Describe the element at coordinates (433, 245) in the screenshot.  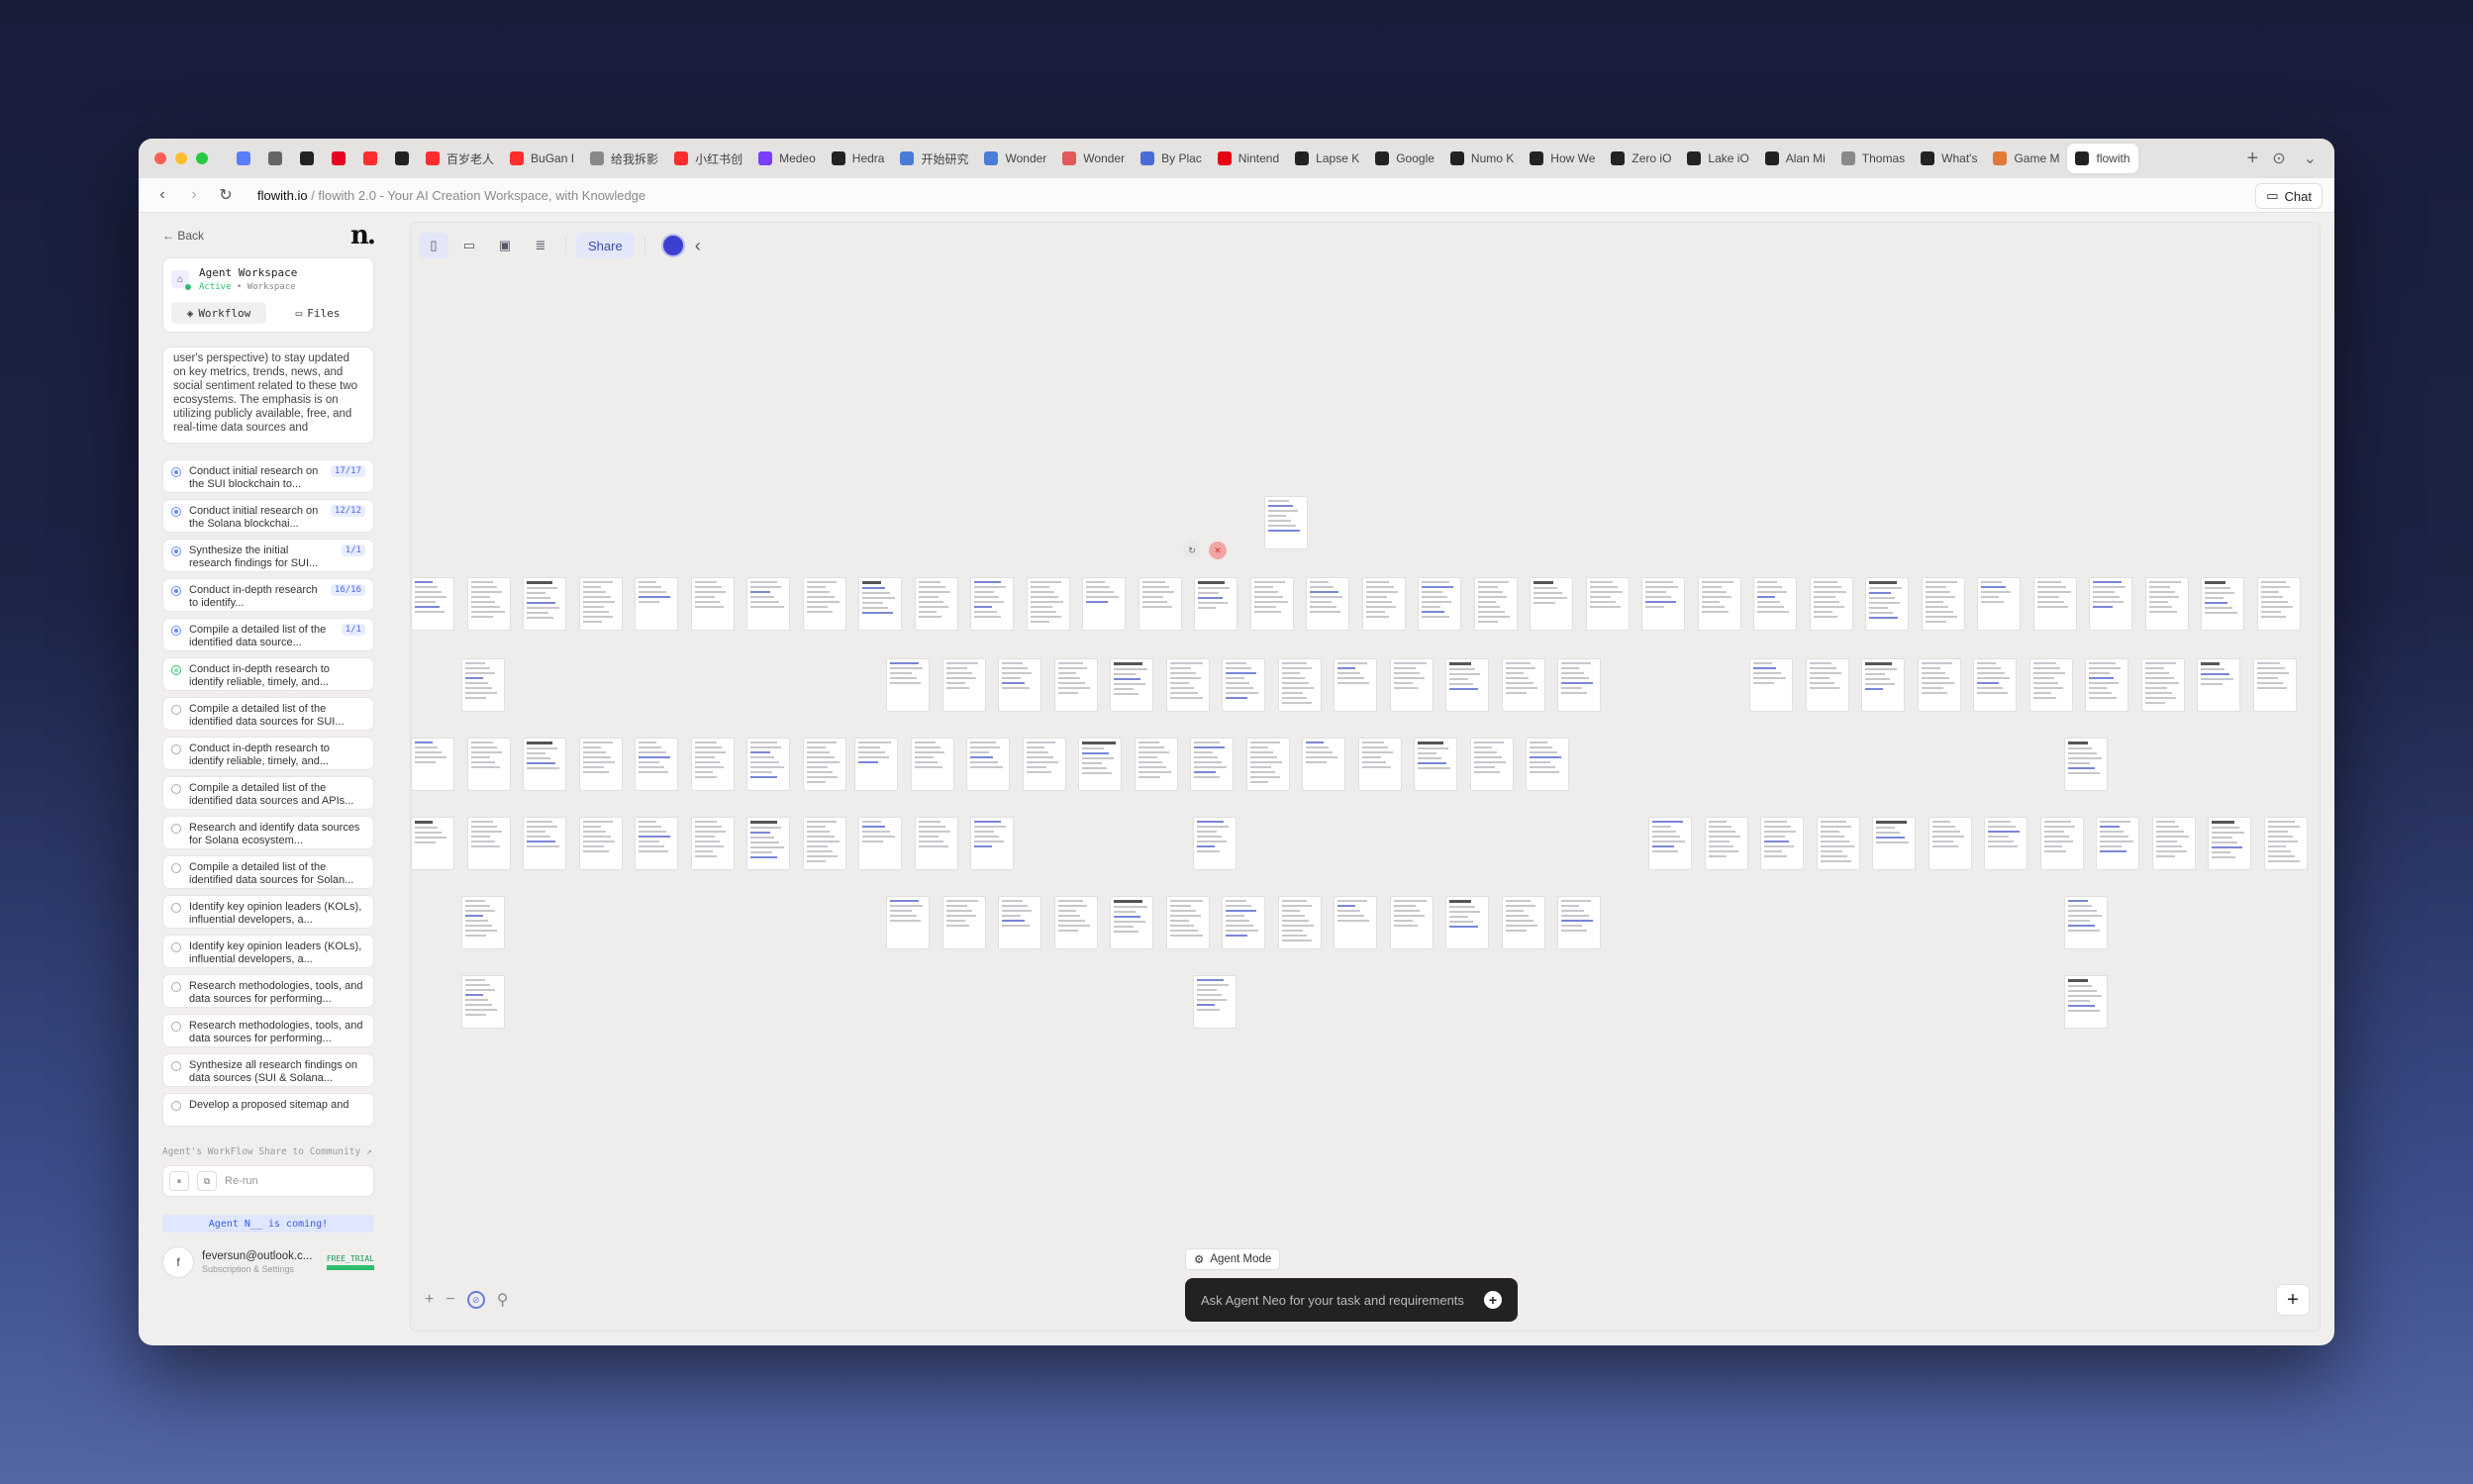
I see `sidebar-toggle-icon: ▯` at that location.